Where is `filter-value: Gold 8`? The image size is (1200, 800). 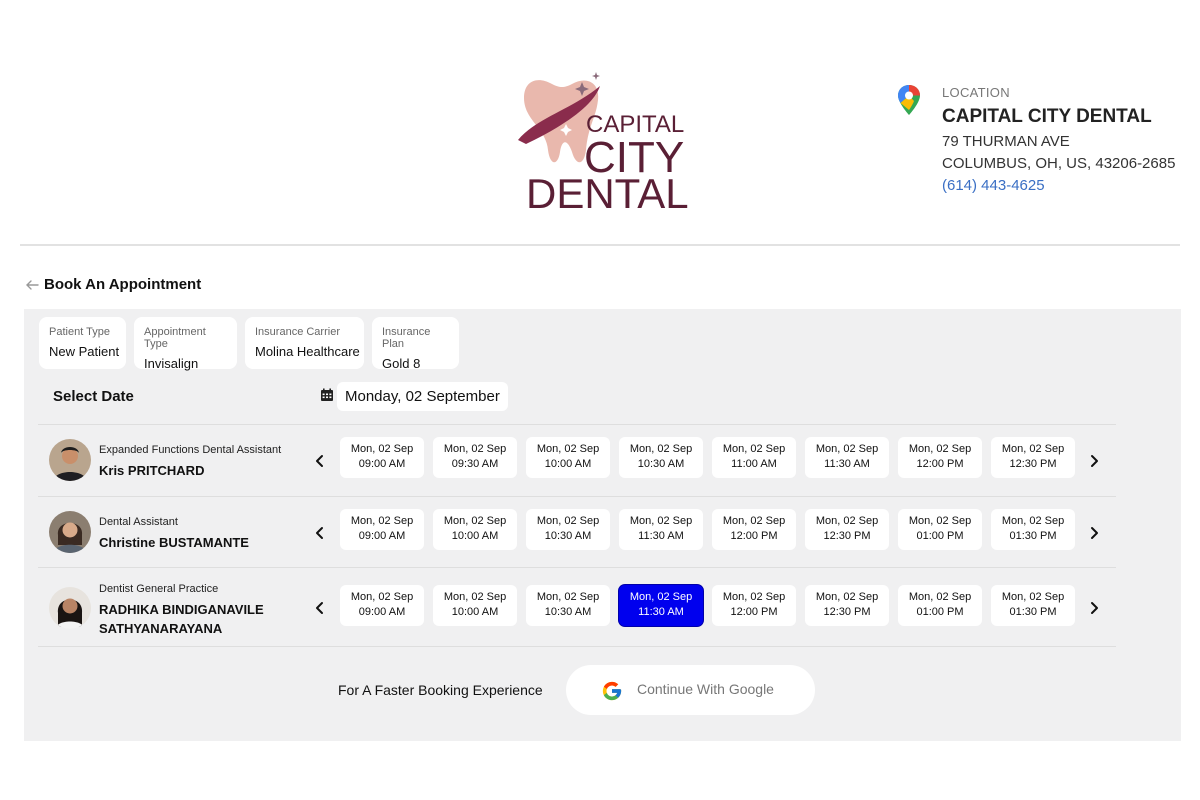 filter-value: Gold 8 is located at coordinates (401, 363).